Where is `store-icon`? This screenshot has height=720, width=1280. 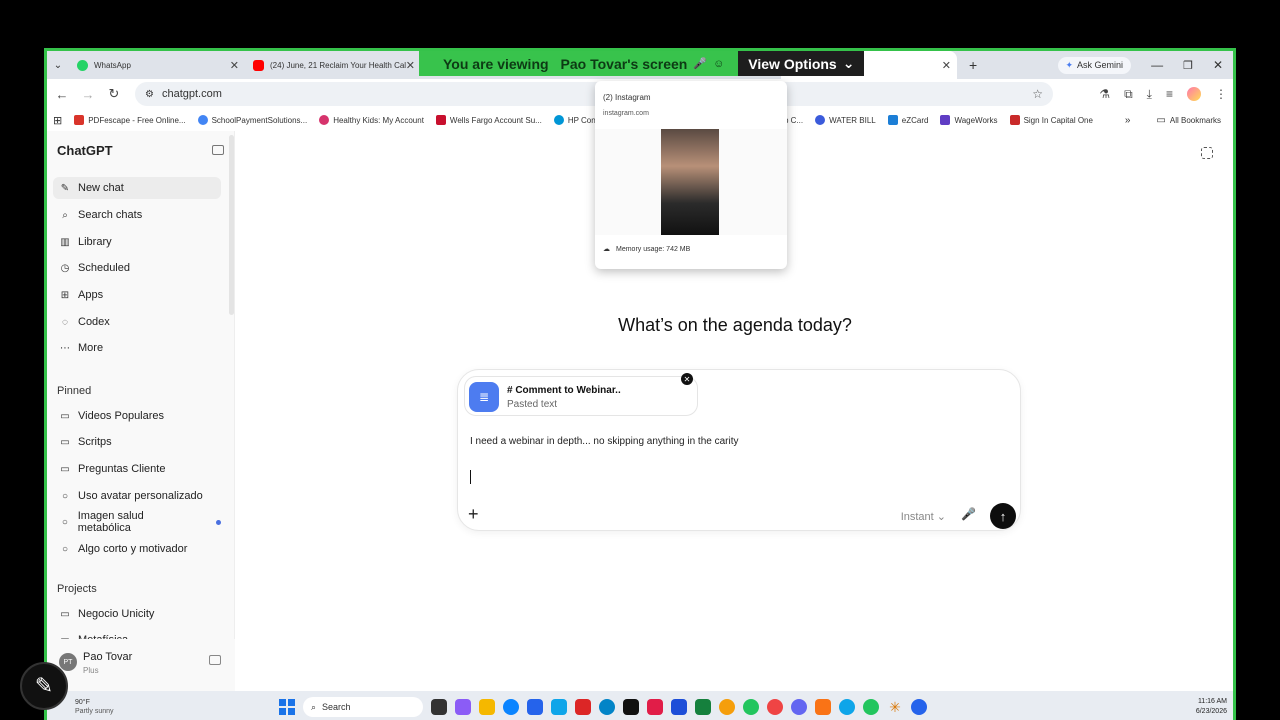
store-icon is located at coordinates (535, 707).